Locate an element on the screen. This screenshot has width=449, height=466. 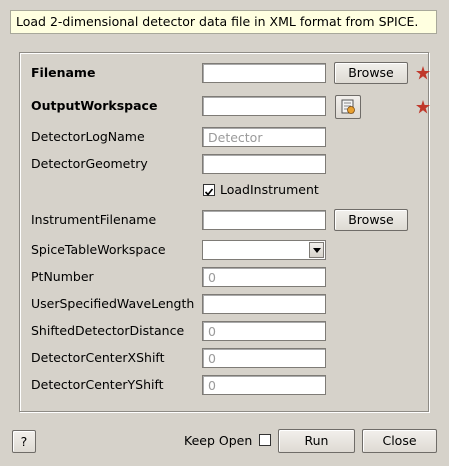
instrument-filename-input is located at coordinates (264, 220).